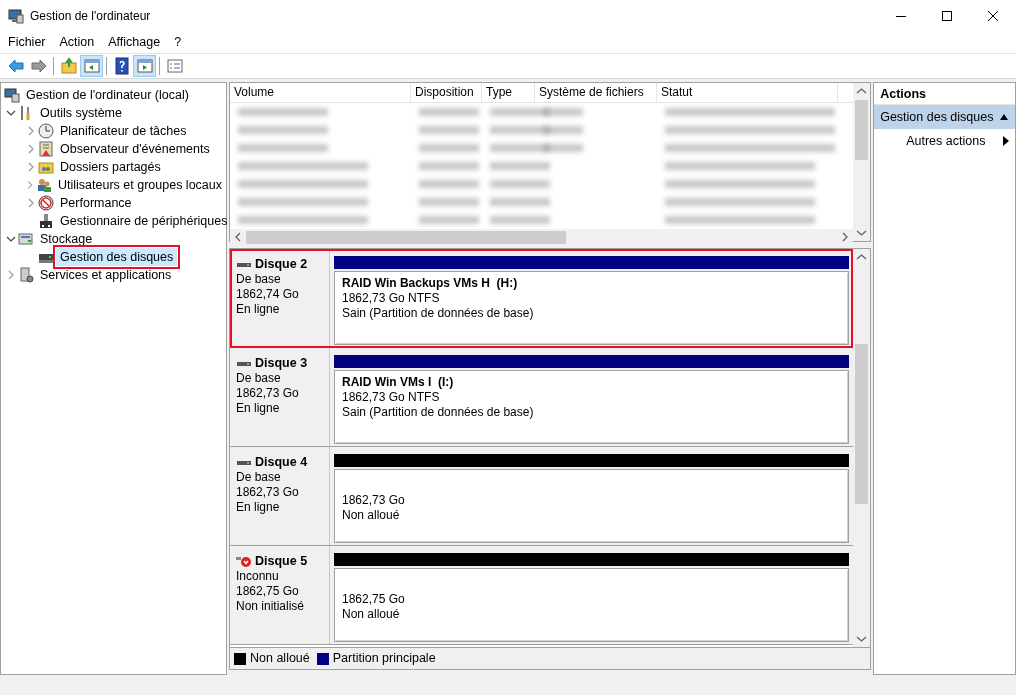 The image size is (1016, 698). What do you see at coordinates (1004, 117) in the screenshot?
I see `collapse-icon` at bounding box center [1004, 117].